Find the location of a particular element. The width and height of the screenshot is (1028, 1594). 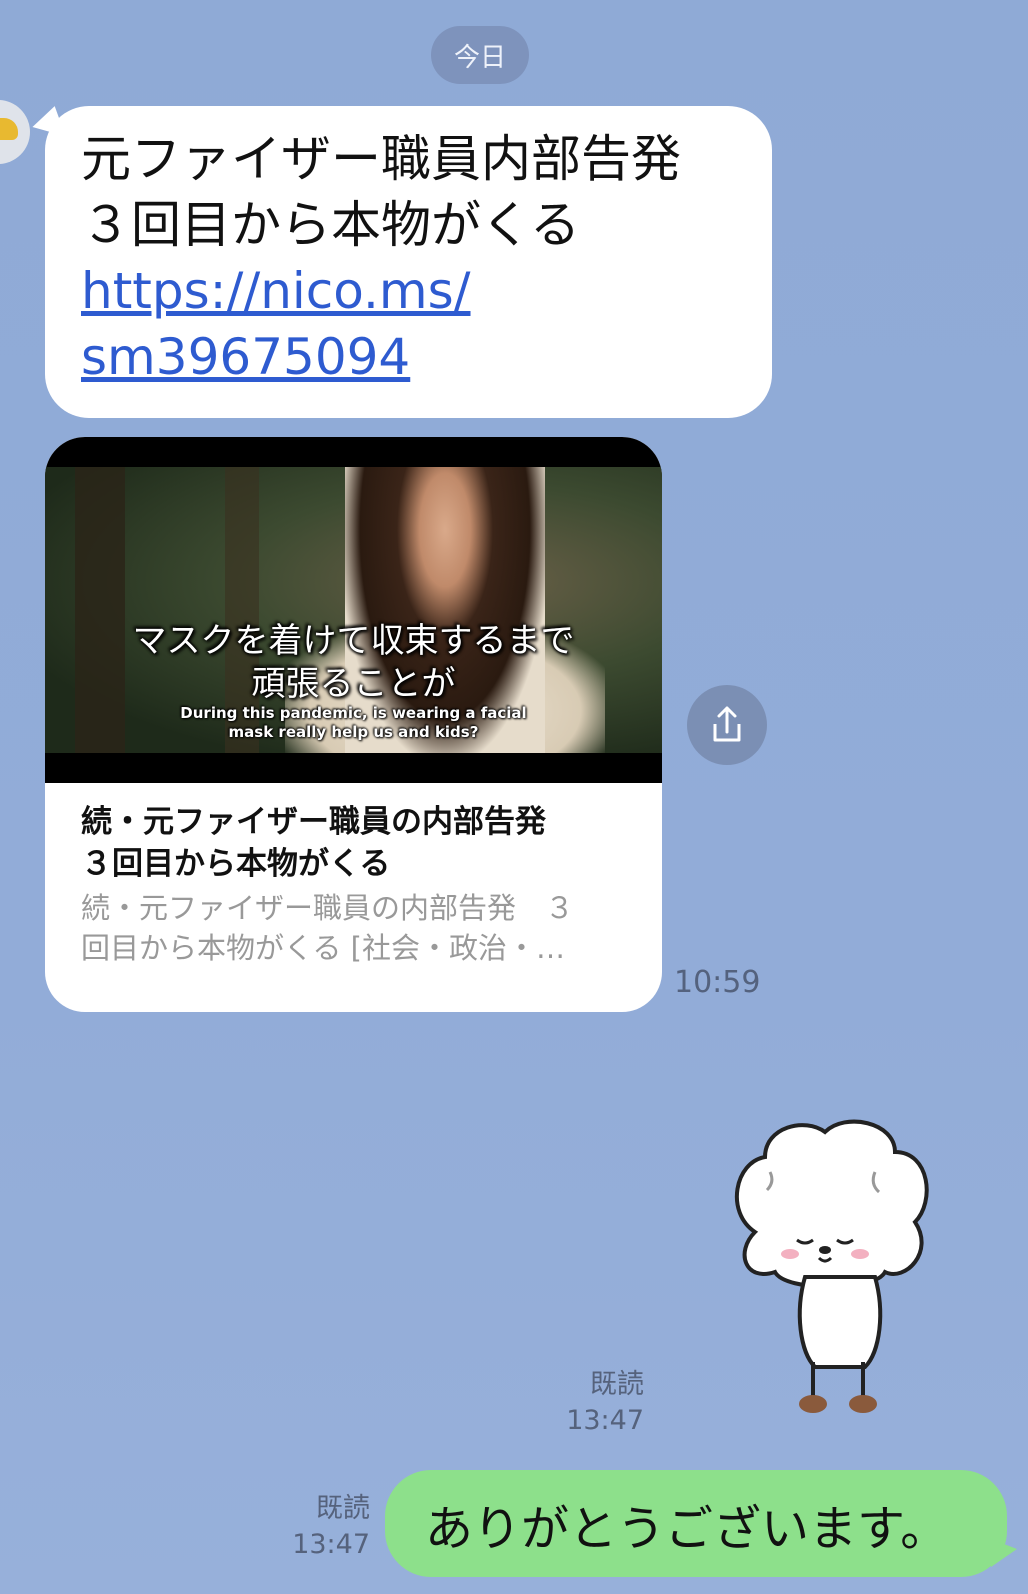

message-link-line2: sm39675094 is located at coordinates (411, 357).